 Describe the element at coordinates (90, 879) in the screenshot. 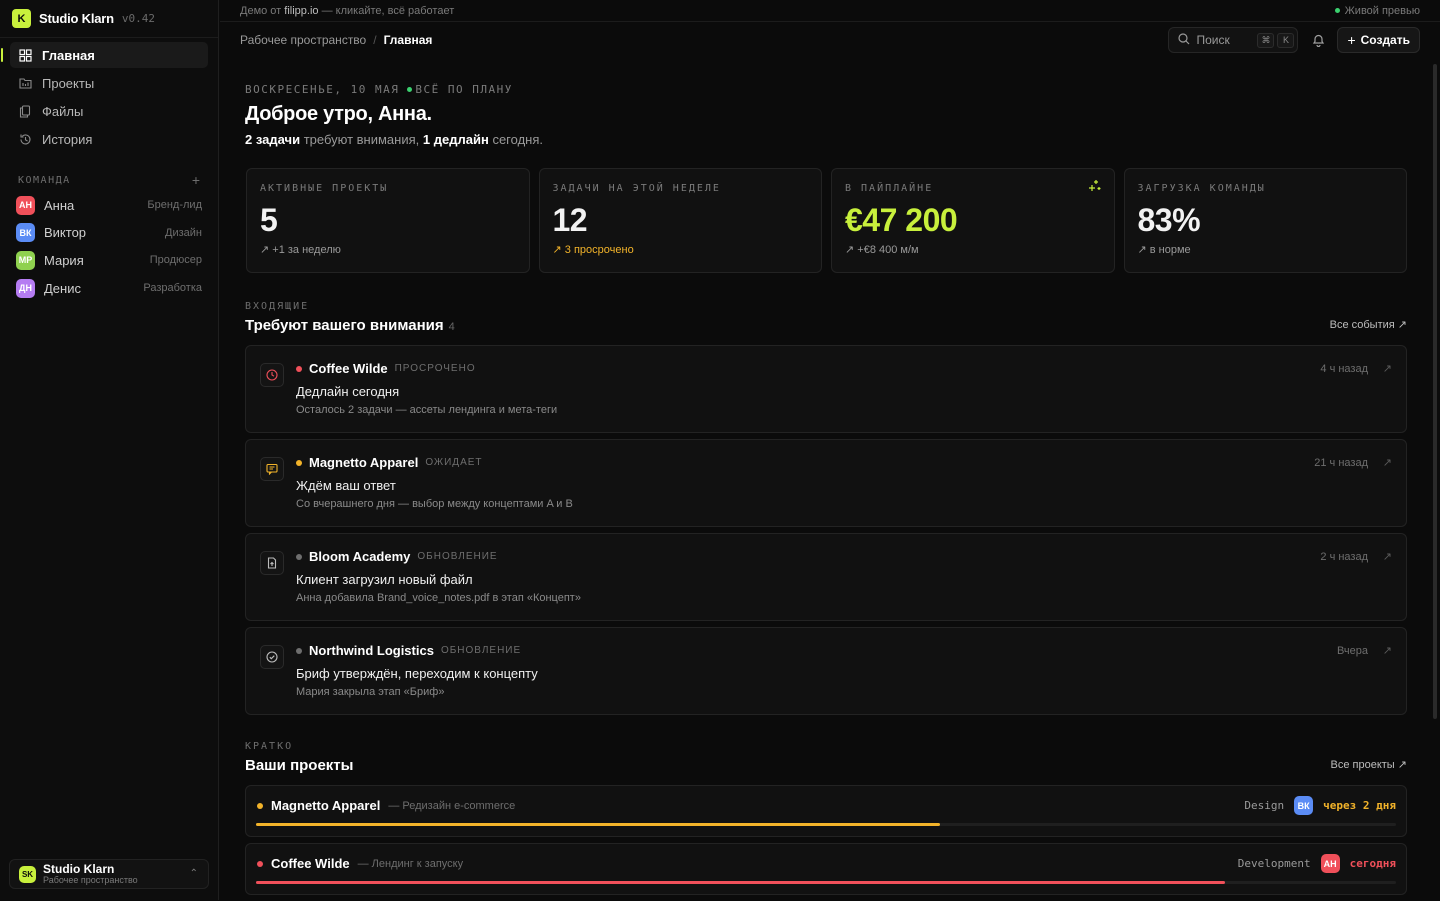

I see `workspace-label: Рабочее пространство` at that location.